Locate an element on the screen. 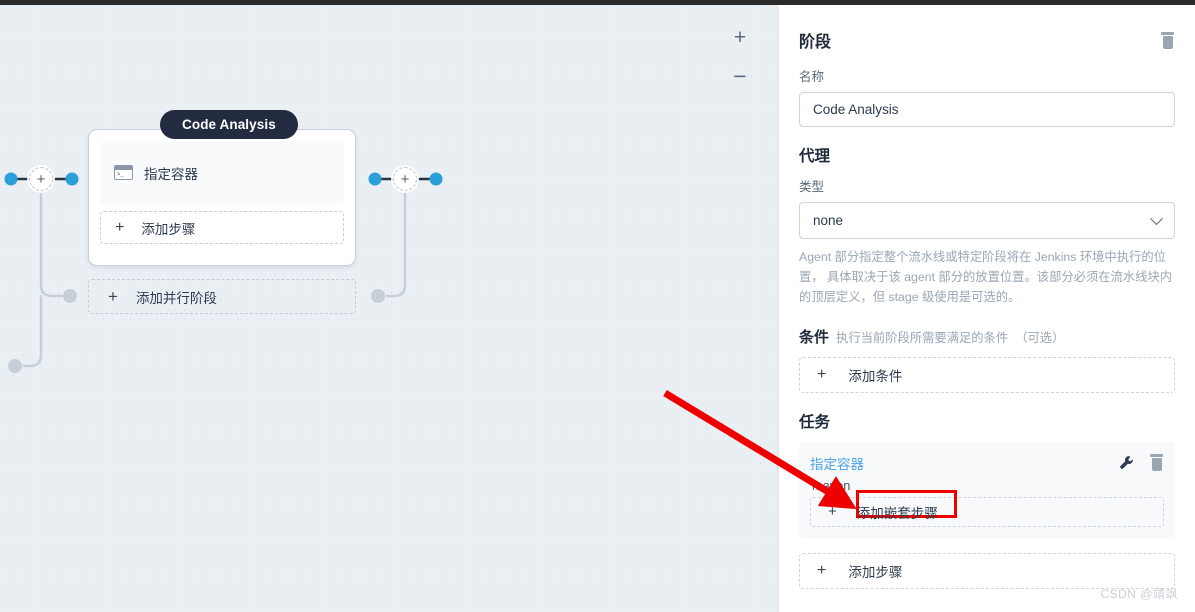 This screenshot has height=612, width=1195. add-step-label: 添加步骤 is located at coordinates (875, 572).